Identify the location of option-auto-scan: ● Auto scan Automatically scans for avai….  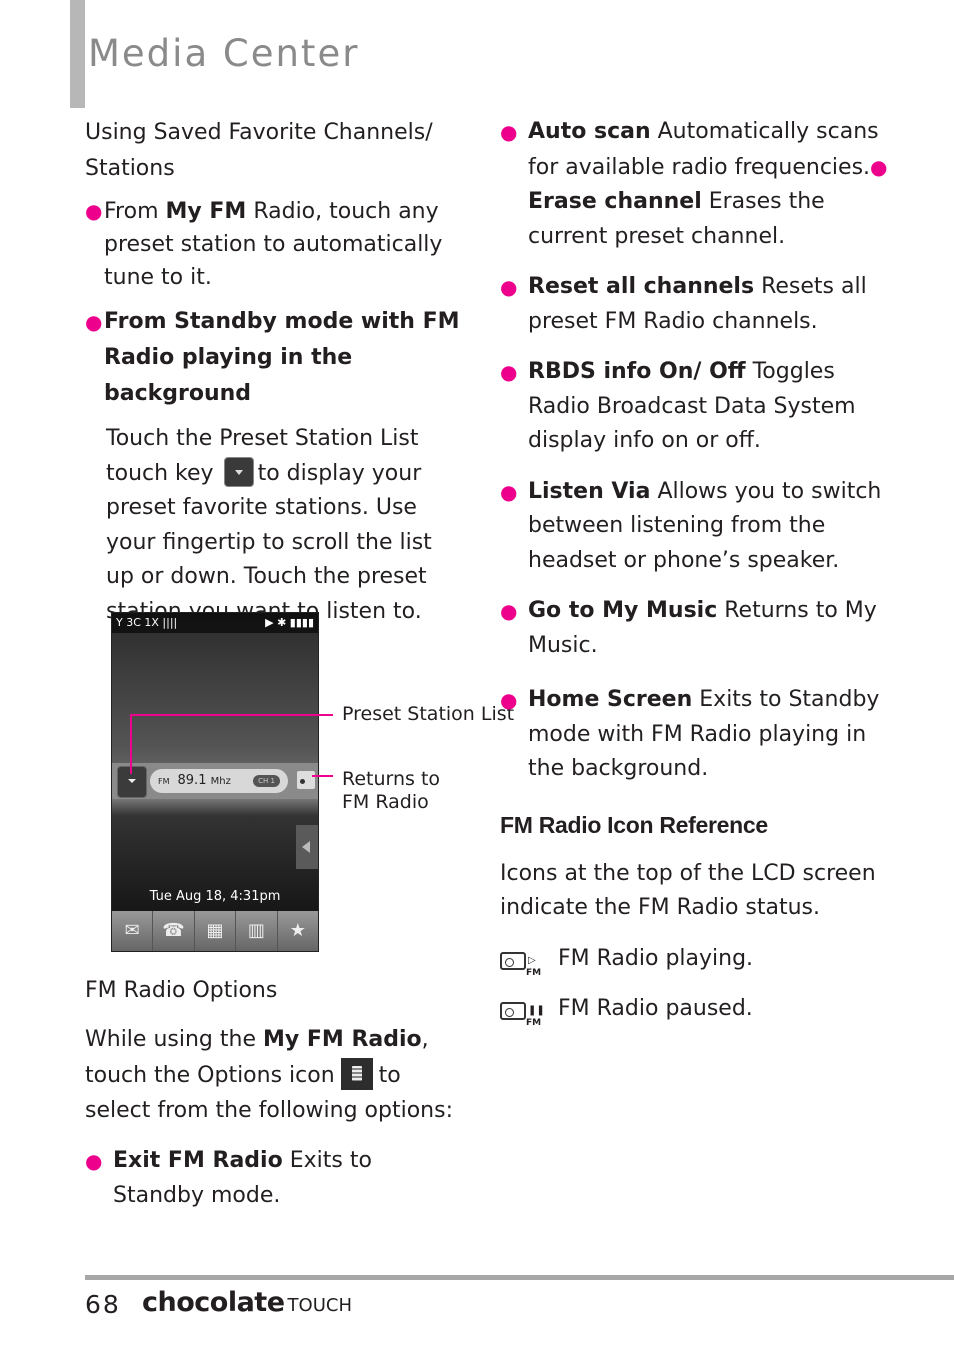
(700, 184).